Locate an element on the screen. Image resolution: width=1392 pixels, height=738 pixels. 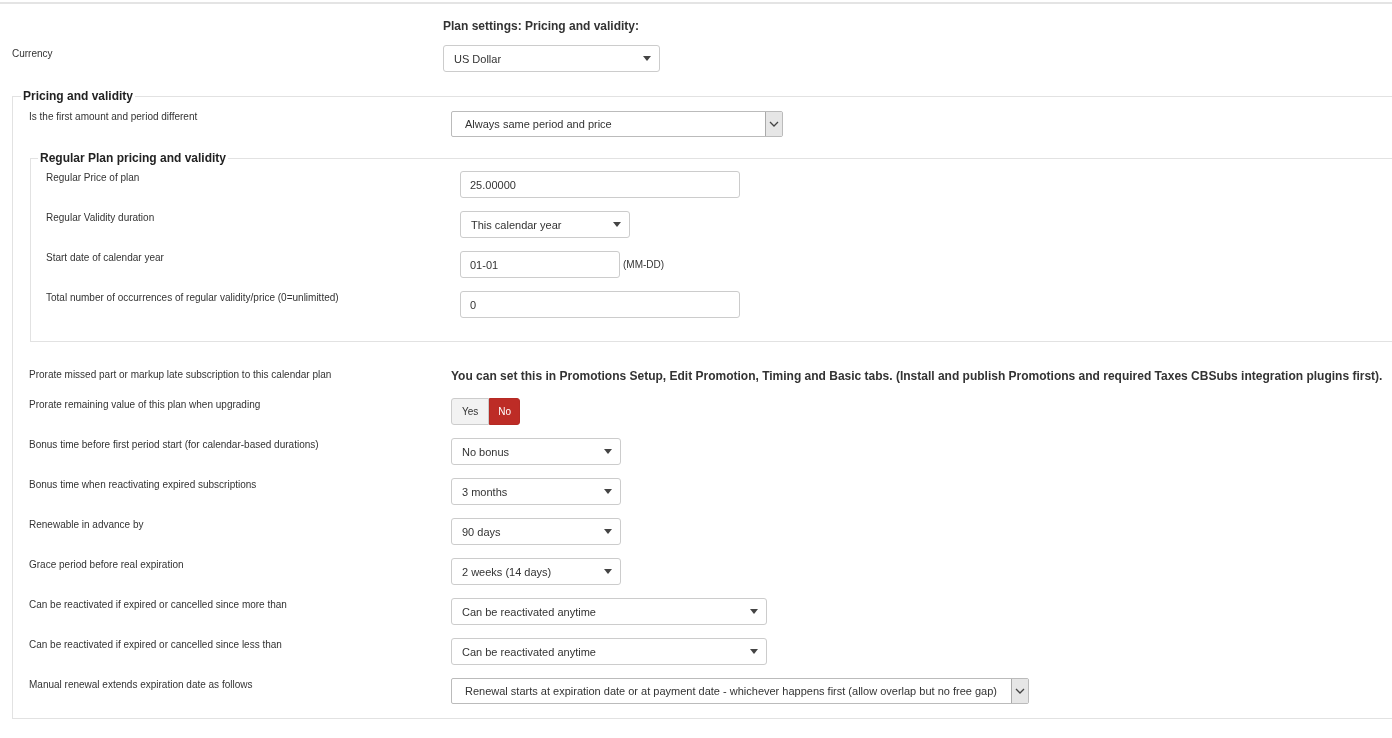
select-field: Renewal starts at expiration date or at payment date - whichever happens first (allow overlap but no free gap) is located at coordinates (740, 691).